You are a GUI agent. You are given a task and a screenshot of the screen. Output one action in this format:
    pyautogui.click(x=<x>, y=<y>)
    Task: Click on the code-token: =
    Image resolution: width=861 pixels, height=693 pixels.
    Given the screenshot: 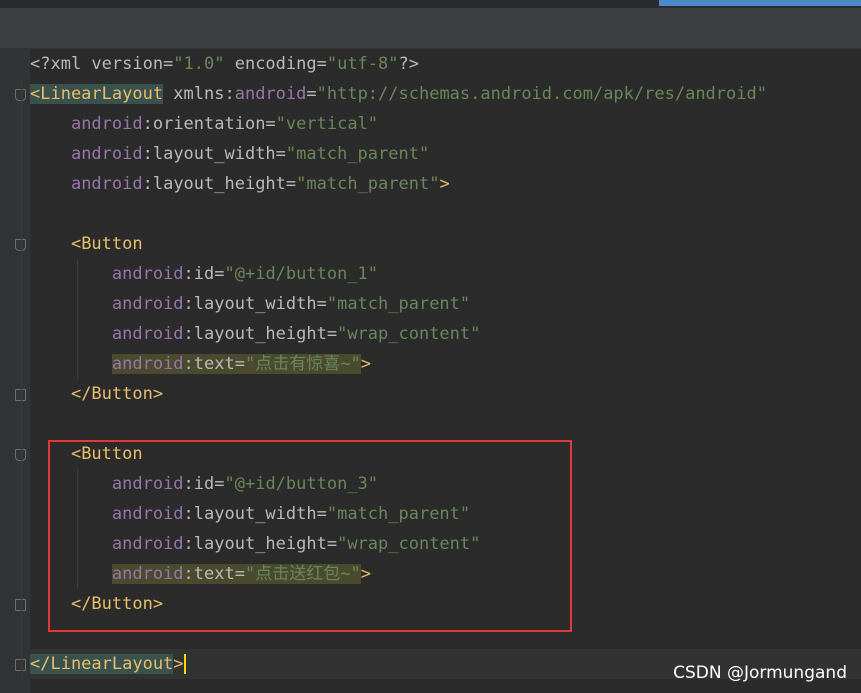 What is the action you would take?
    pyautogui.click(x=311, y=94)
    